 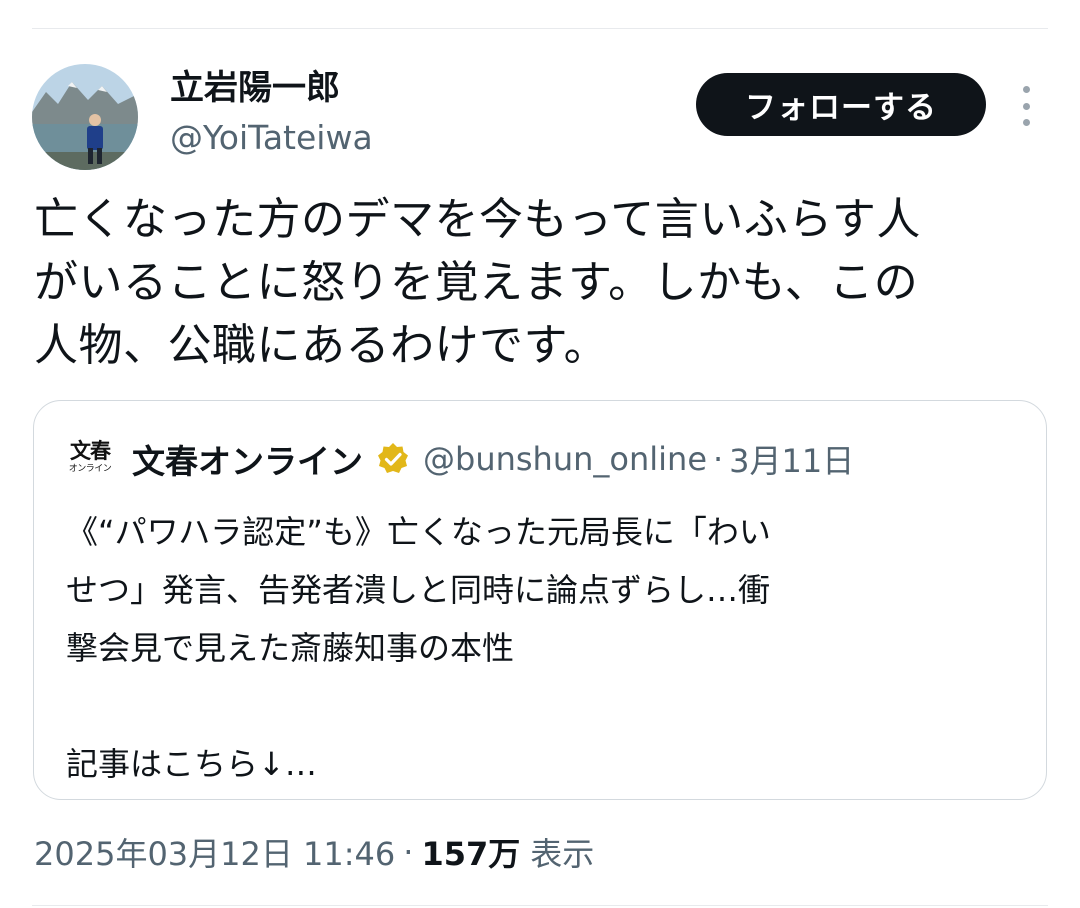 I want to click on follow-button: フォローする, so click(x=841, y=104).